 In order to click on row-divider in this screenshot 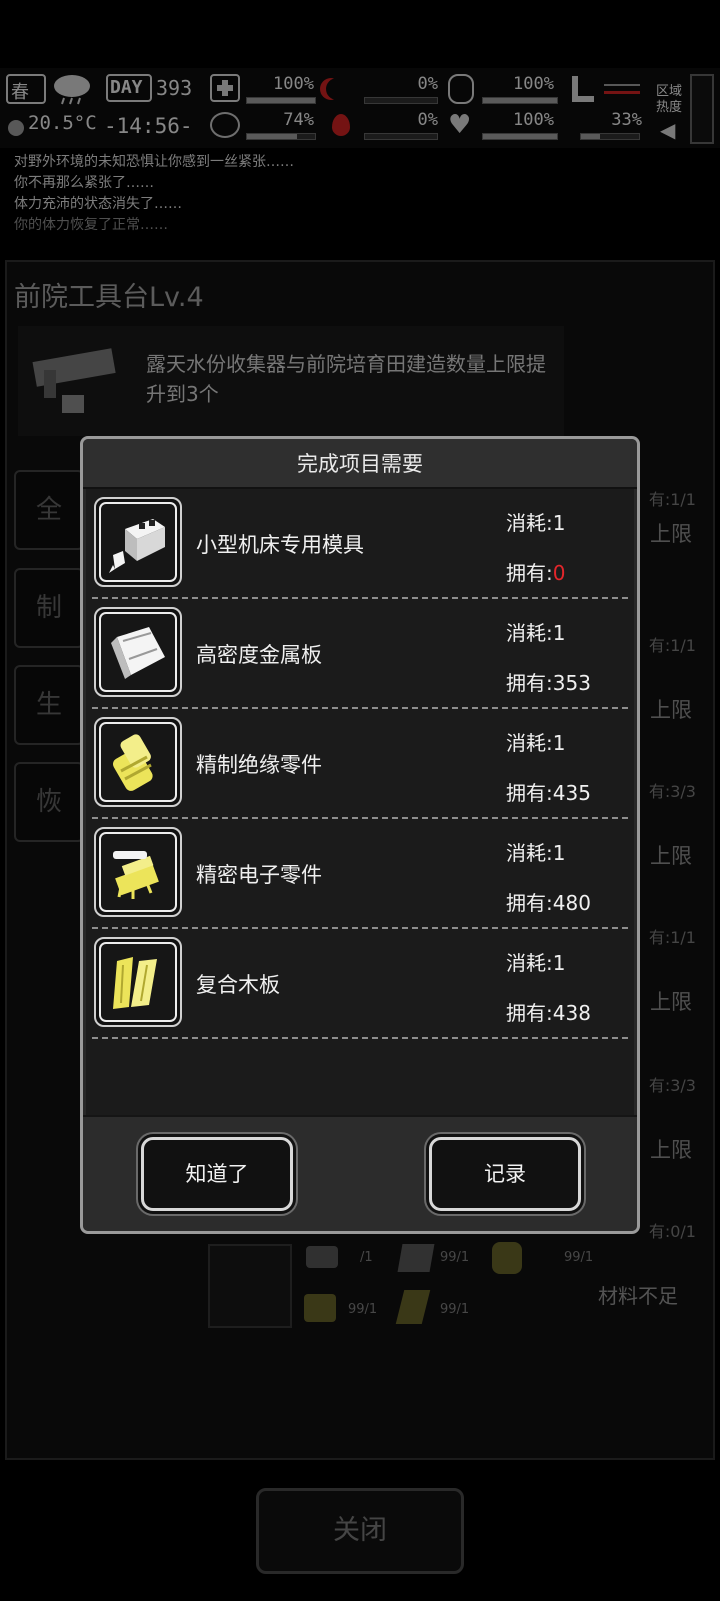, I will do `click(360, 1038)`.